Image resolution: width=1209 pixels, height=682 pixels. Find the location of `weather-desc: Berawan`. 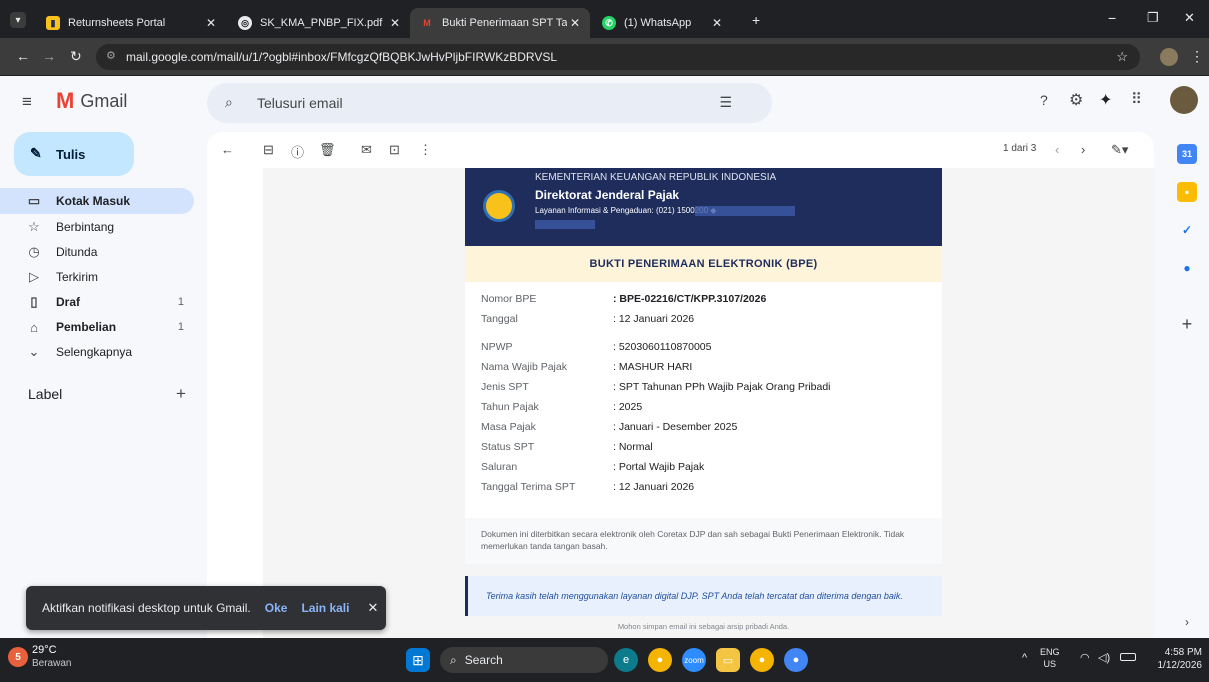

weather-desc: Berawan is located at coordinates (52, 663).